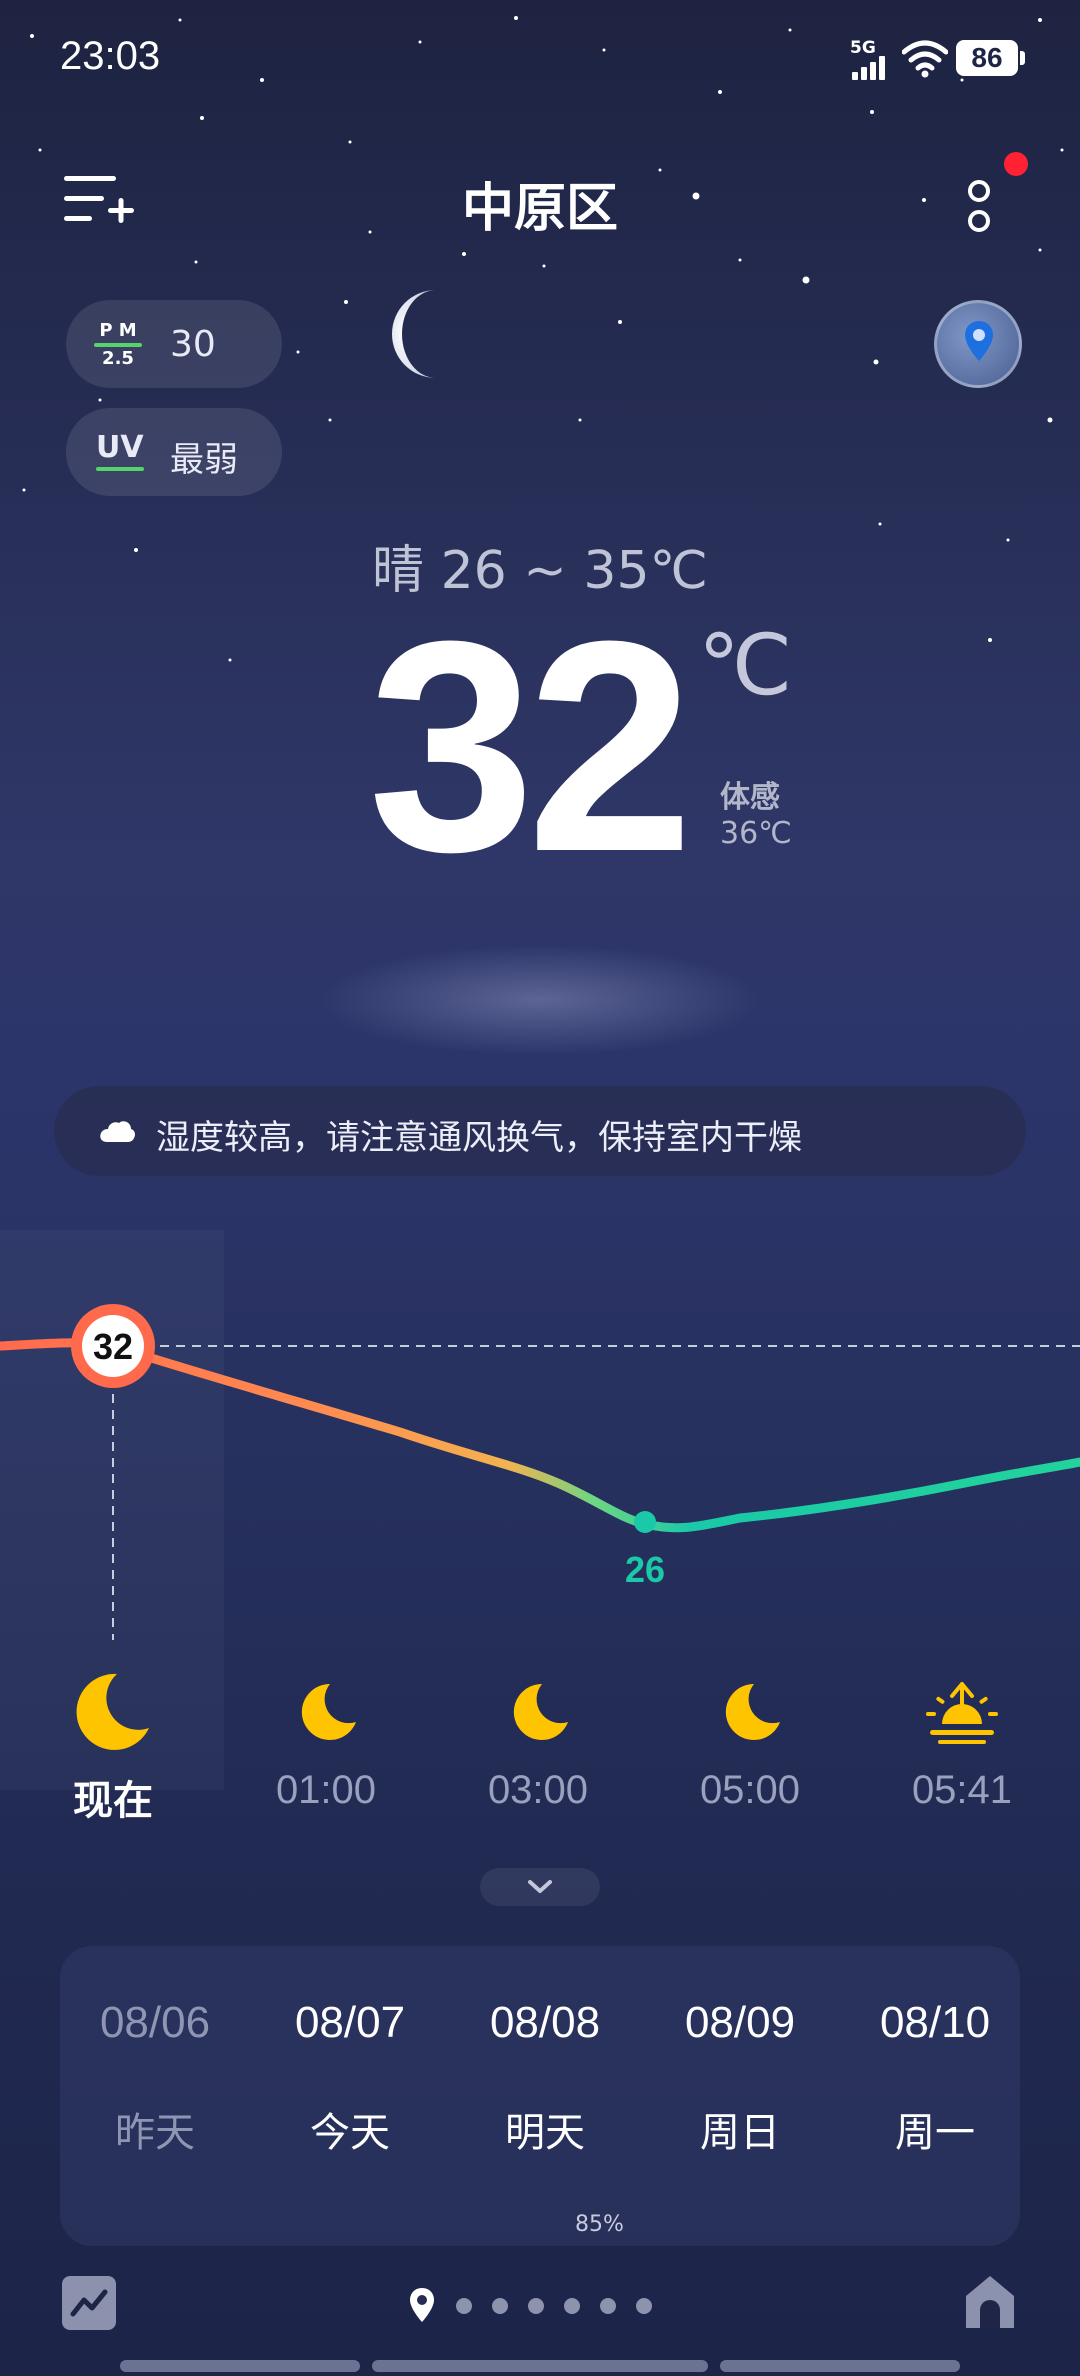 This screenshot has width=1080, height=2376. I want to click on day-item-yesterday: 08/06 昨天, so click(155, 2078).